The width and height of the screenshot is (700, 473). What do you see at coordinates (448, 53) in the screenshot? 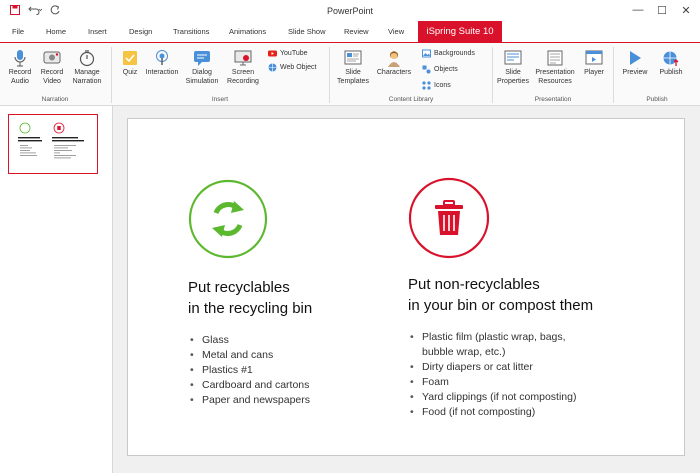
I see `backgrounds-button: Backgrounds` at bounding box center [448, 53].